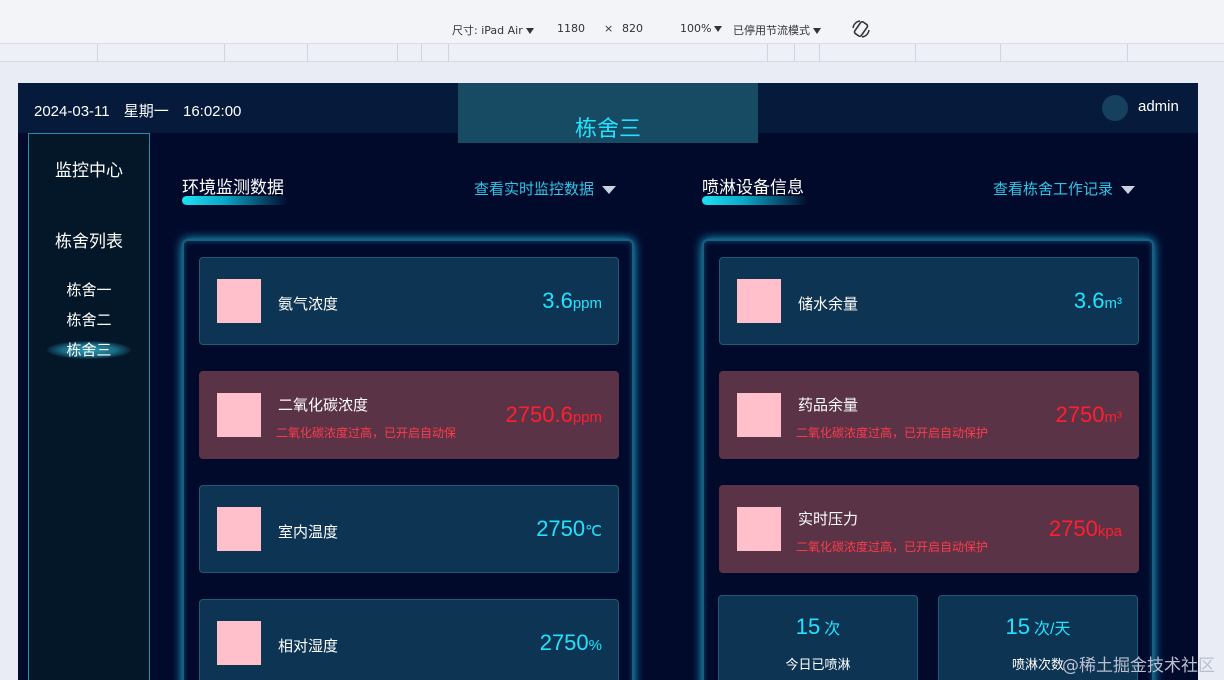 The width and height of the screenshot is (1224, 680). Describe the element at coordinates (308, 646) in the screenshot. I see `card-name: 相对湿度` at that location.